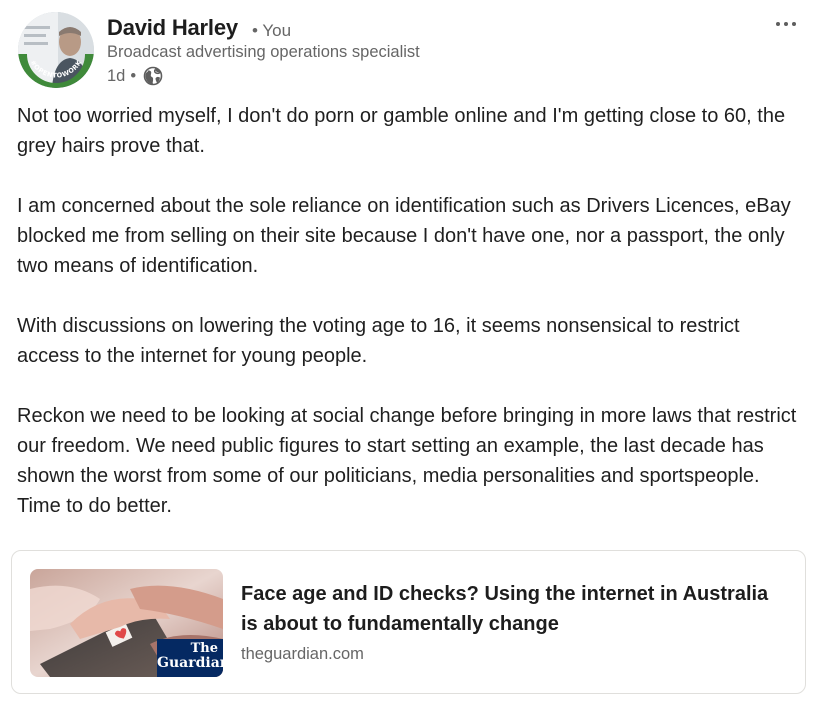 The image size is (827, 705). I want to click on avatar-image: #OPENTOWORK, so click(56, 50).